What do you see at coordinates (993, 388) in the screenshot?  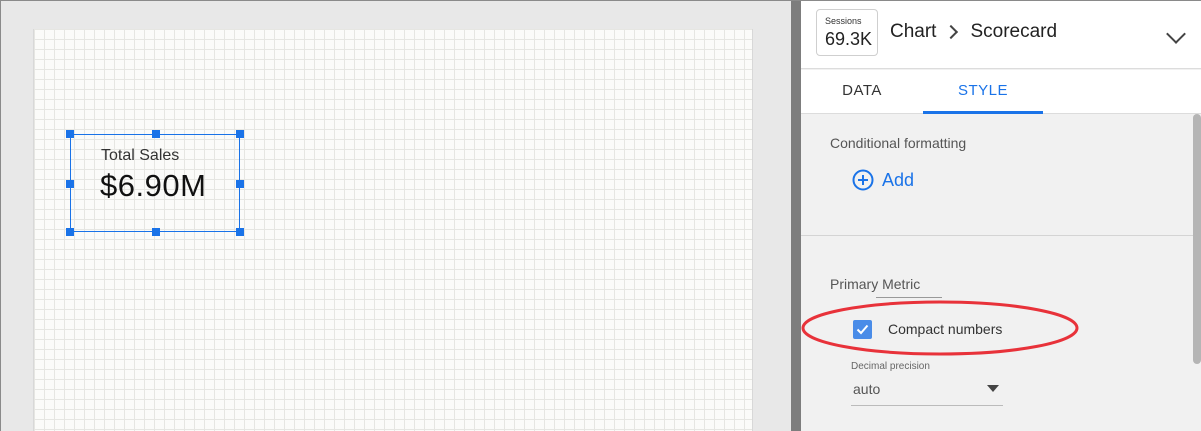 I see `dropdown-caret-icon` at bounding box center [993, 388].